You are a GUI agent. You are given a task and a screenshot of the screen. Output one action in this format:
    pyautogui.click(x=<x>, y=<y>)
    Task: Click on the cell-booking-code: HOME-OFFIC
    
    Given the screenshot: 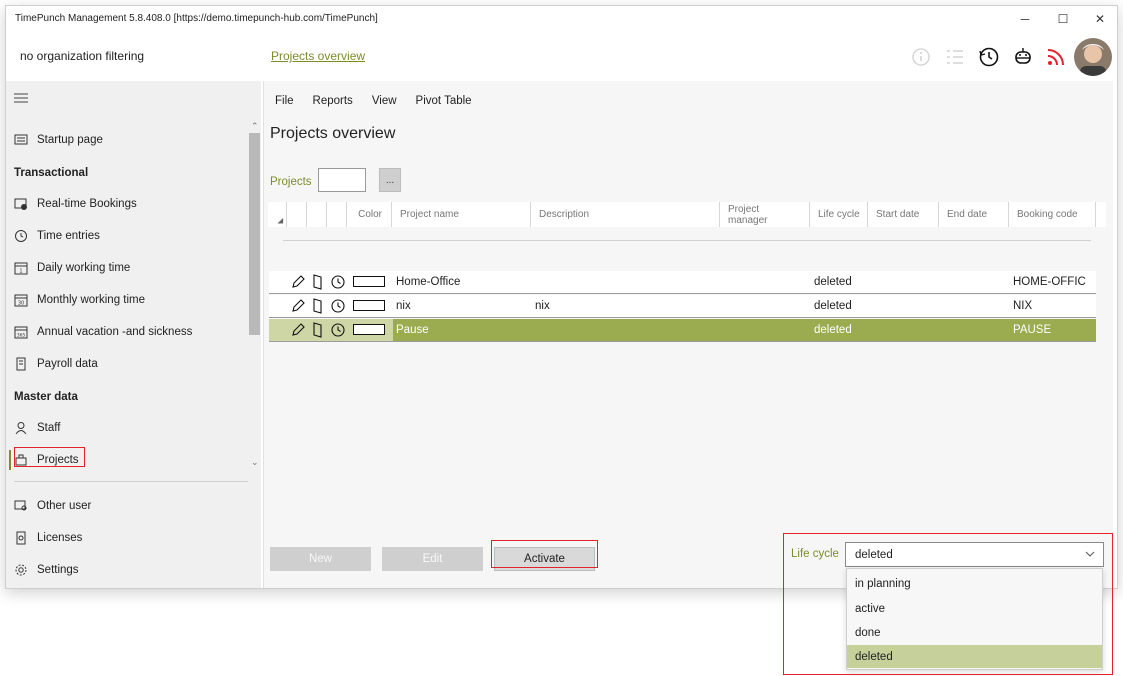 What is the action you would take?
    pyautogui.click(x=1049, y=282)
    